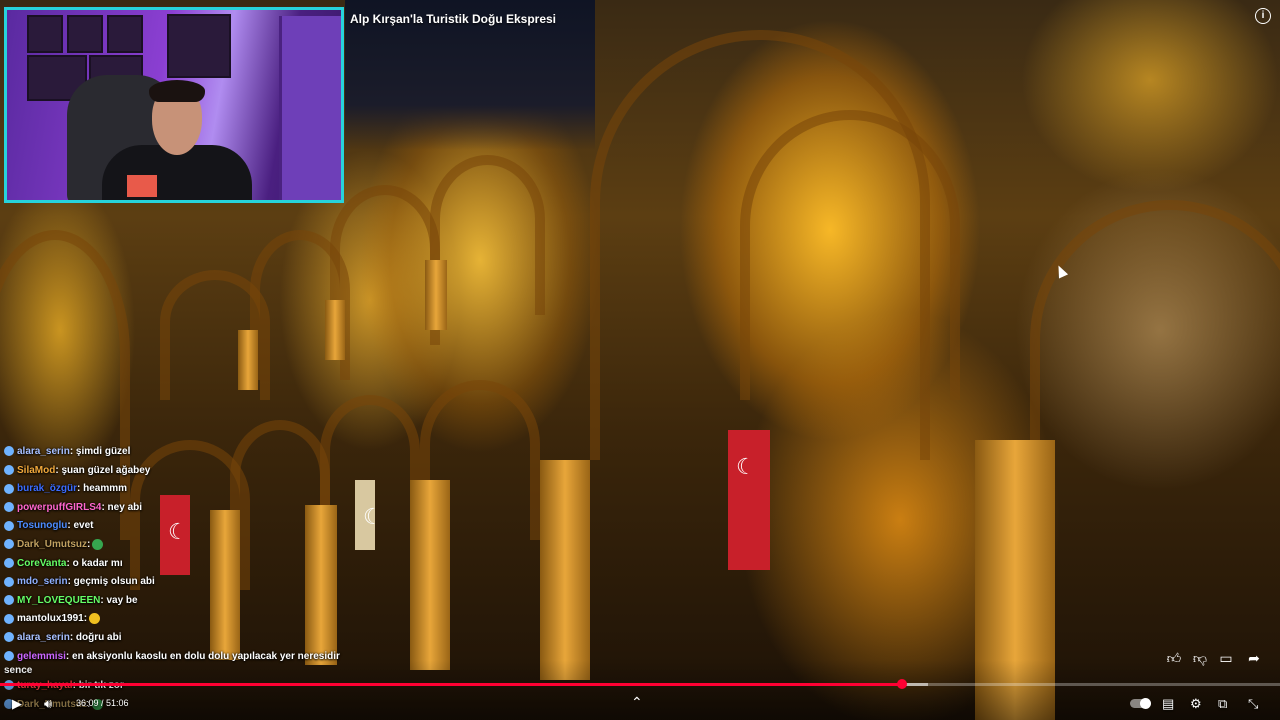 This screenshot has height=720, width=1280. What do you see at coordinates (95, 637) in the screenshot?
I see `chat-text: : doğru abi` at bounding box center [95, 637].